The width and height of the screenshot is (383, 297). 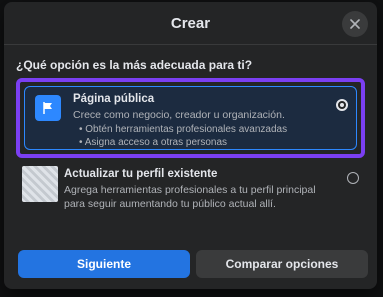 I want to click on radio-unselected, so click(x=353, y=178).